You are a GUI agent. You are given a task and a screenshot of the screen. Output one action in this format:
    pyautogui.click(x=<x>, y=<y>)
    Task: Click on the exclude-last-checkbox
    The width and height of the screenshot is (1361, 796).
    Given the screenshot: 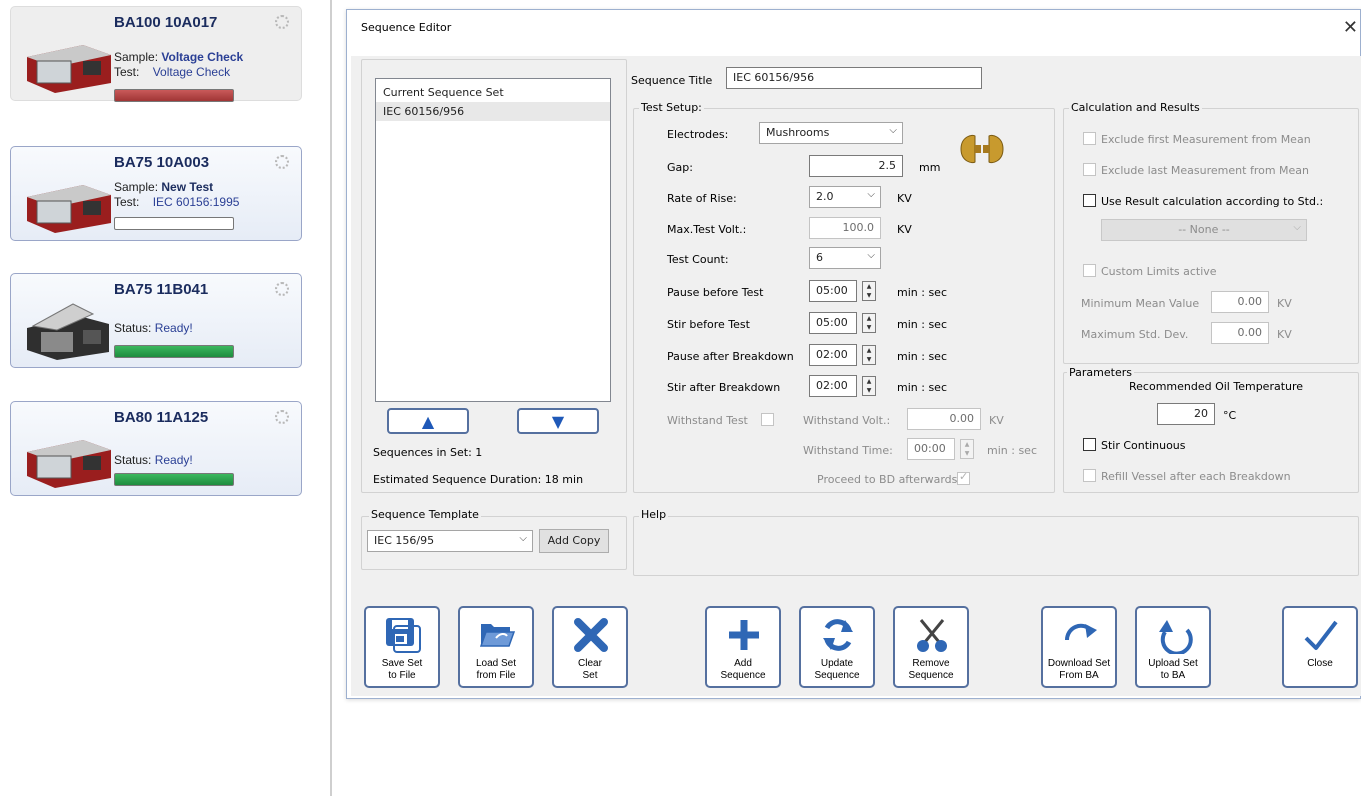 What is the action you would take?
    pyautogui.click(x=1089, y=169)
    